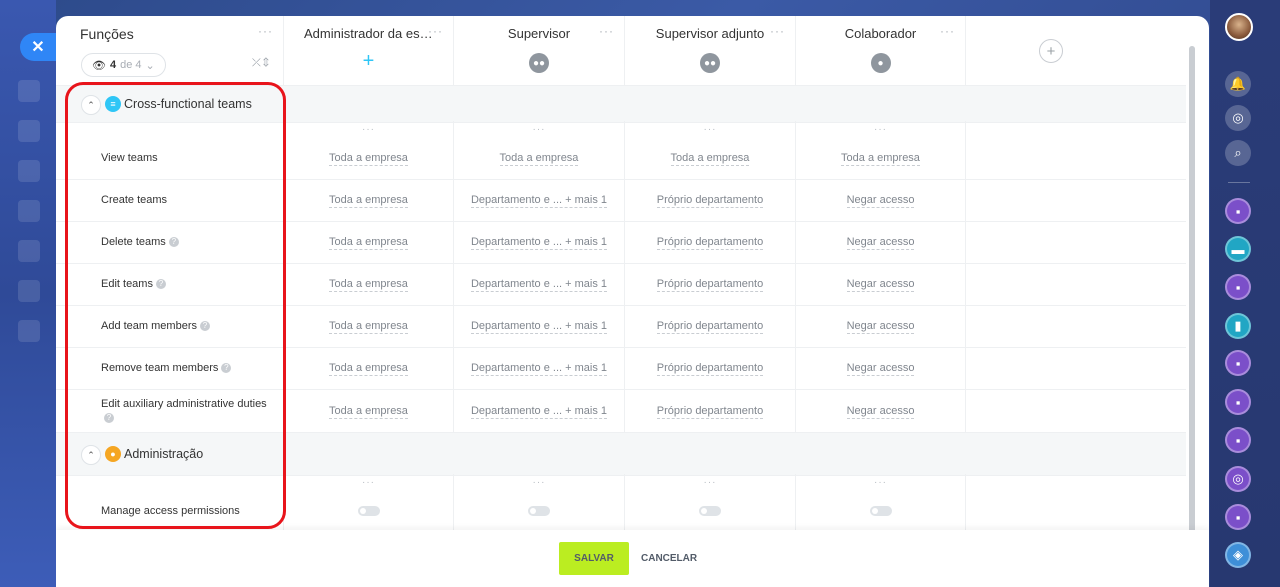 This screenshot has width=1280, height=587. I want to click on close-slider-button: ✕, so click(38, 47).